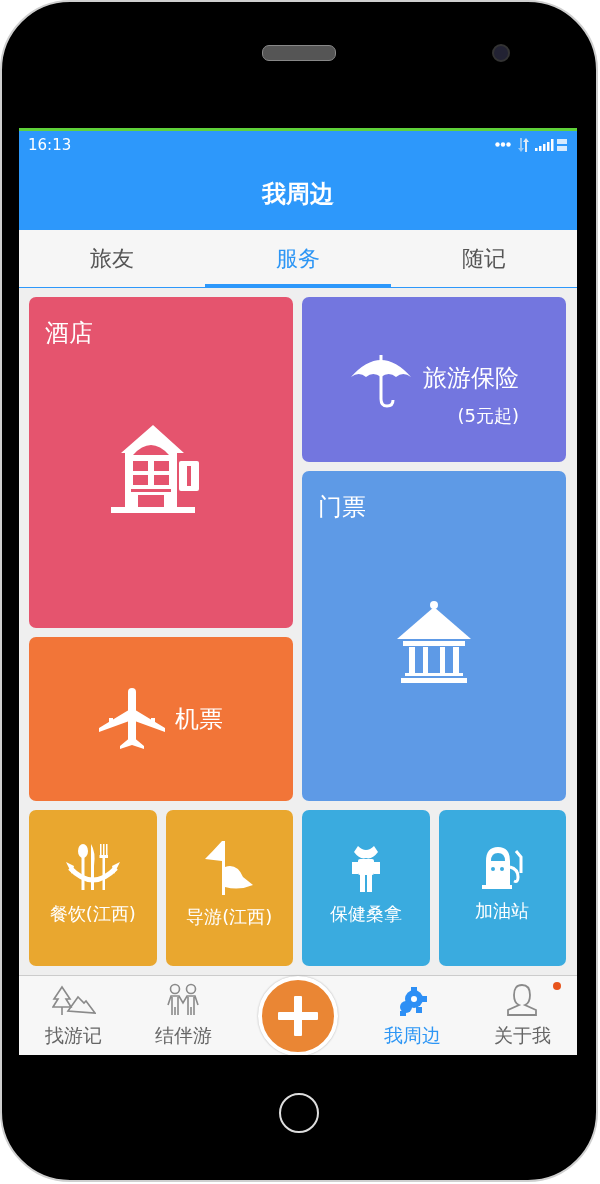 The height and width of the screenshot is (1184, 600). I want to click on temple-icon, so click(434, 642).